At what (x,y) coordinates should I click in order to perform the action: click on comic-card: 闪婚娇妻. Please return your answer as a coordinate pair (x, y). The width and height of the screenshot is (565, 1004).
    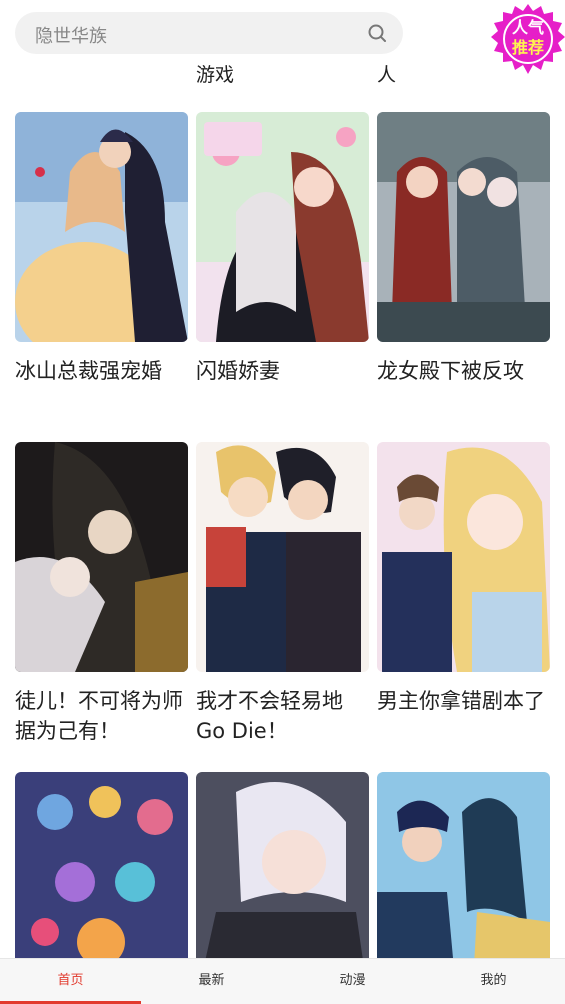
    Looking at the image, I should click on (282, 249).